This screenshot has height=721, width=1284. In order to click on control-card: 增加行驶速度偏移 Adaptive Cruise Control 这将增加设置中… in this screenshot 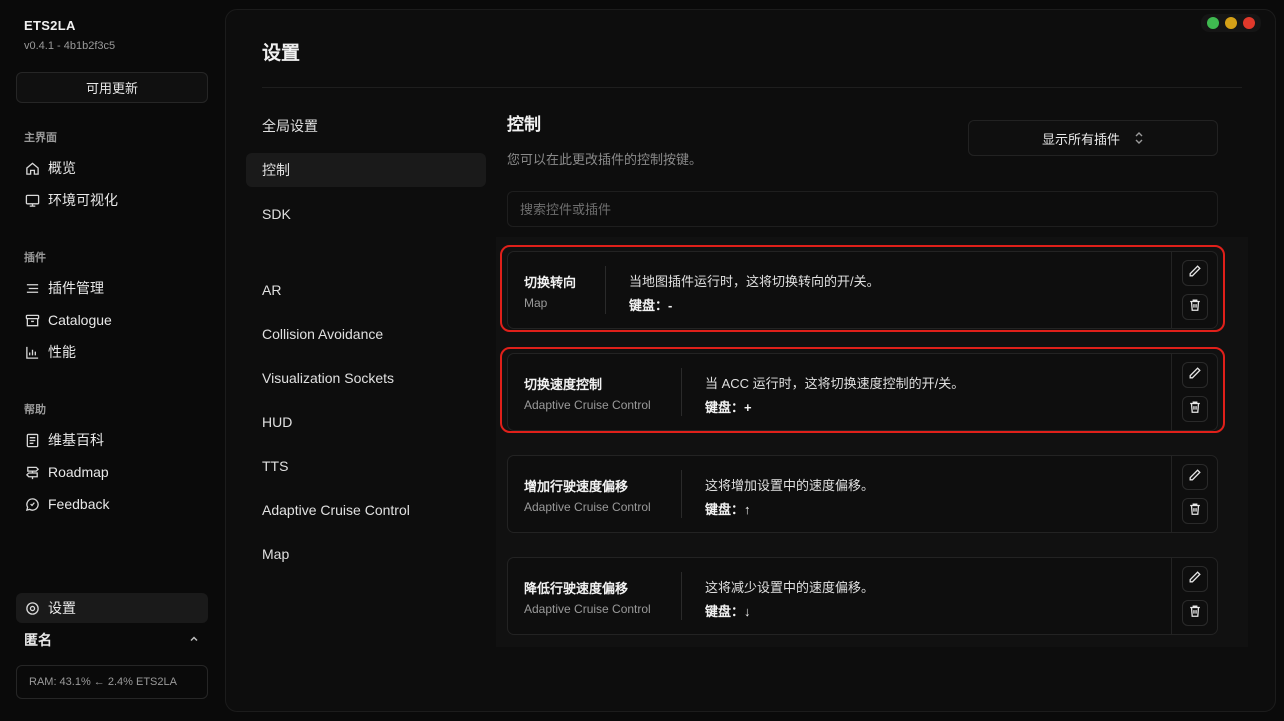, I will do `click(862, 494)`.